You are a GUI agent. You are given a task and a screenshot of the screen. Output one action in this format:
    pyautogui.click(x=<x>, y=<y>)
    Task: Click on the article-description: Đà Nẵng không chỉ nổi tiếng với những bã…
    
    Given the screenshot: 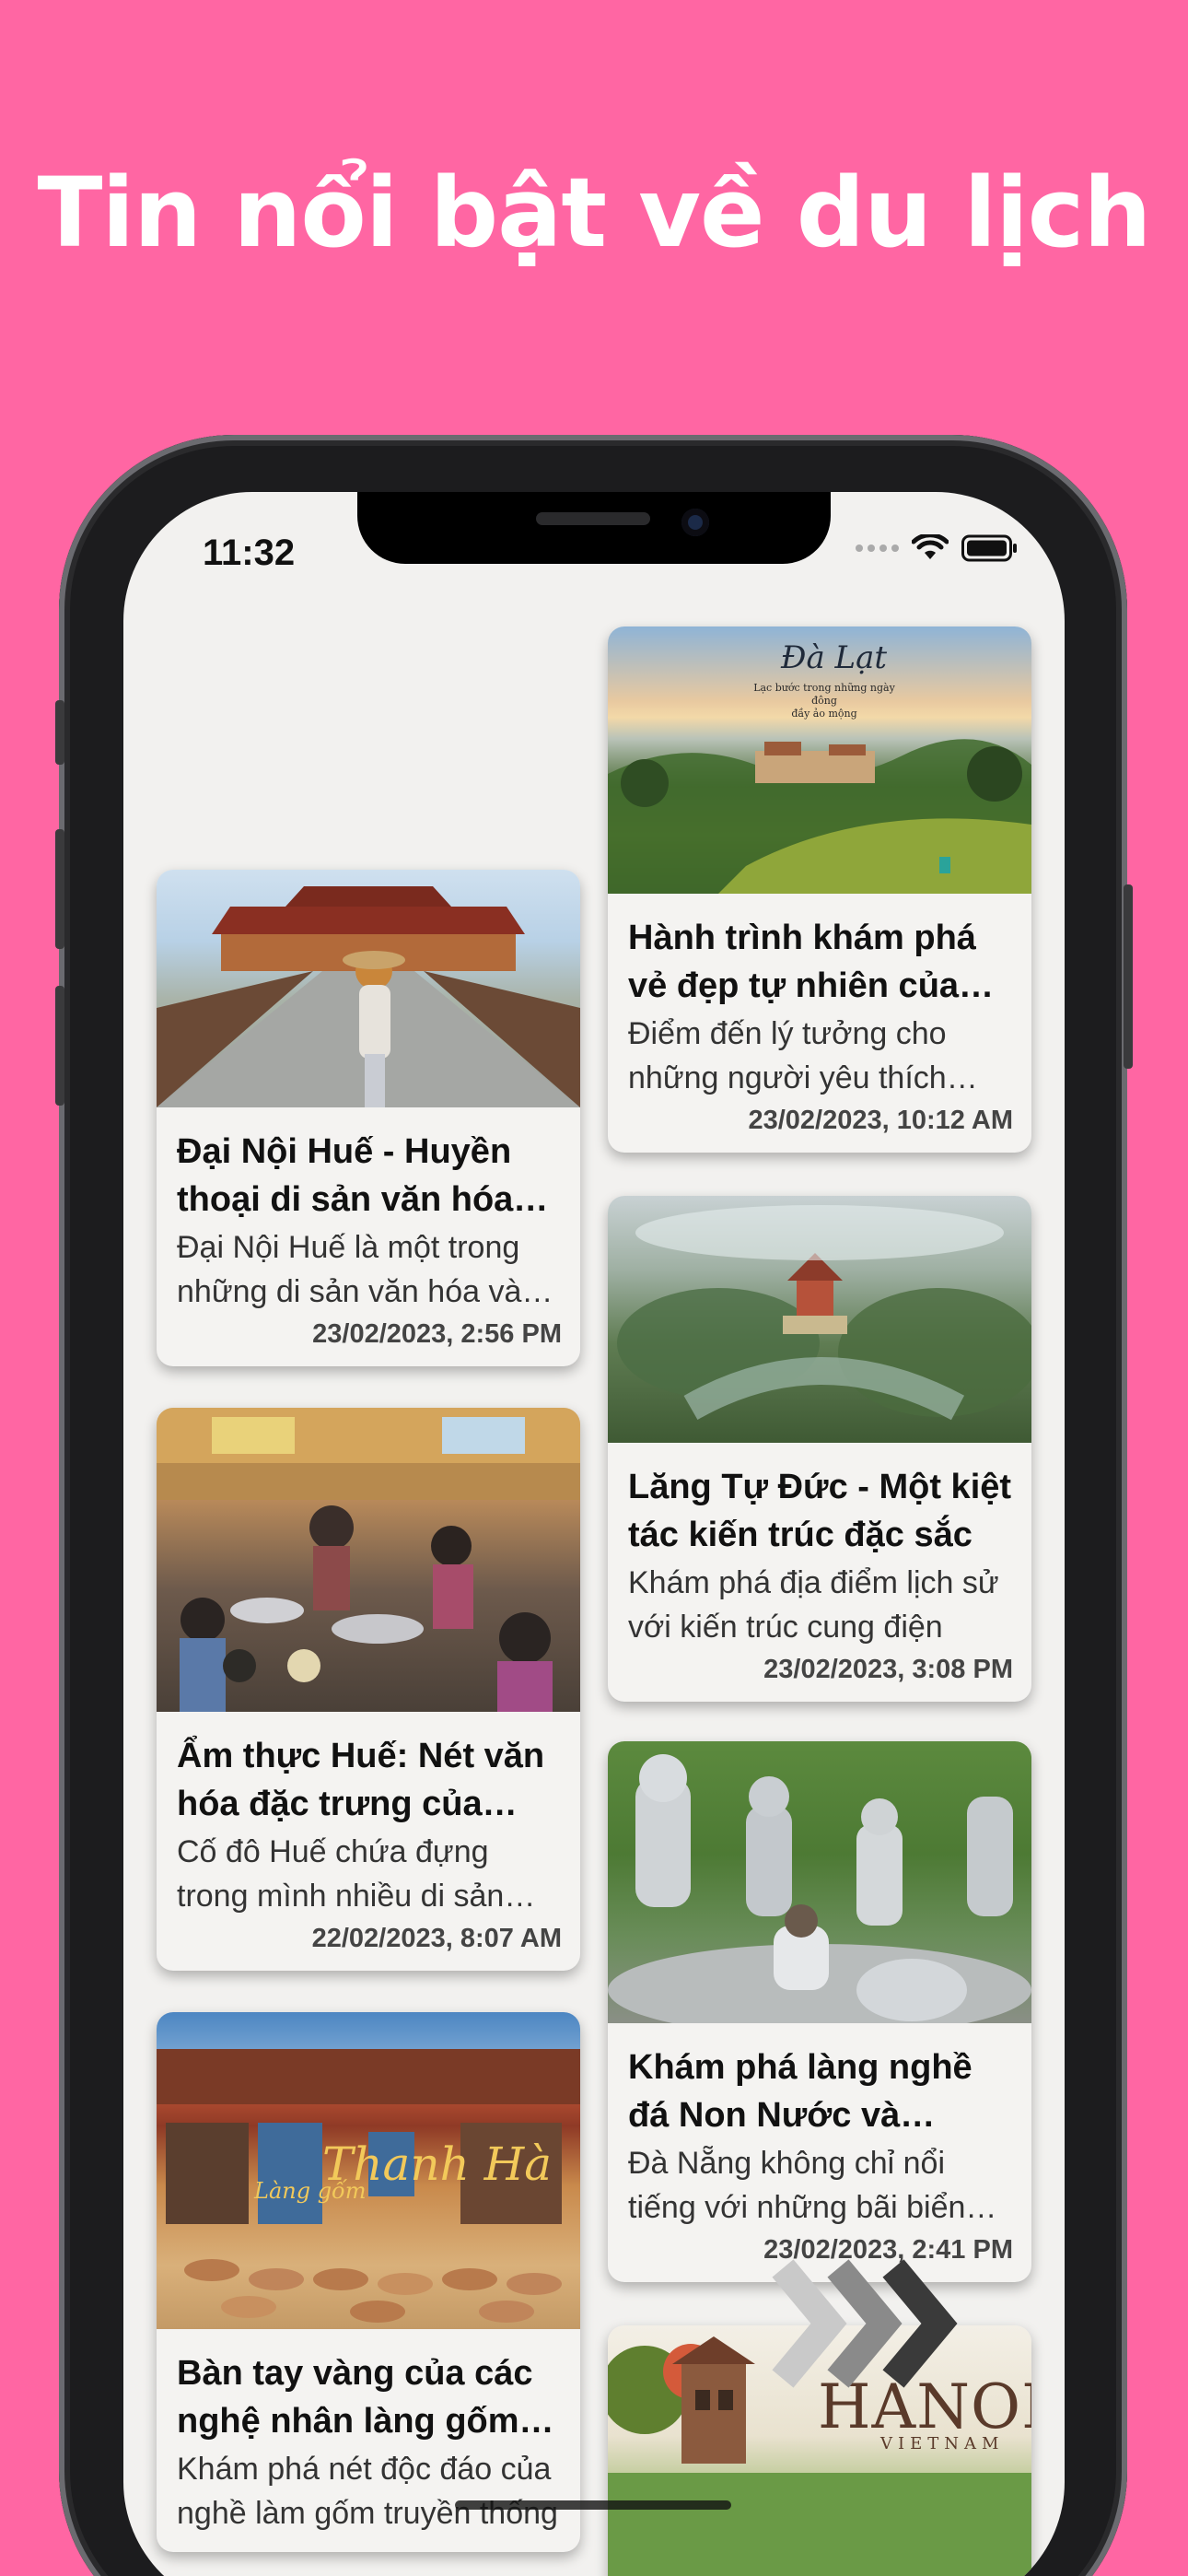 What is the action you would take?
    pyautogui.click(x=797, y=2185)
    